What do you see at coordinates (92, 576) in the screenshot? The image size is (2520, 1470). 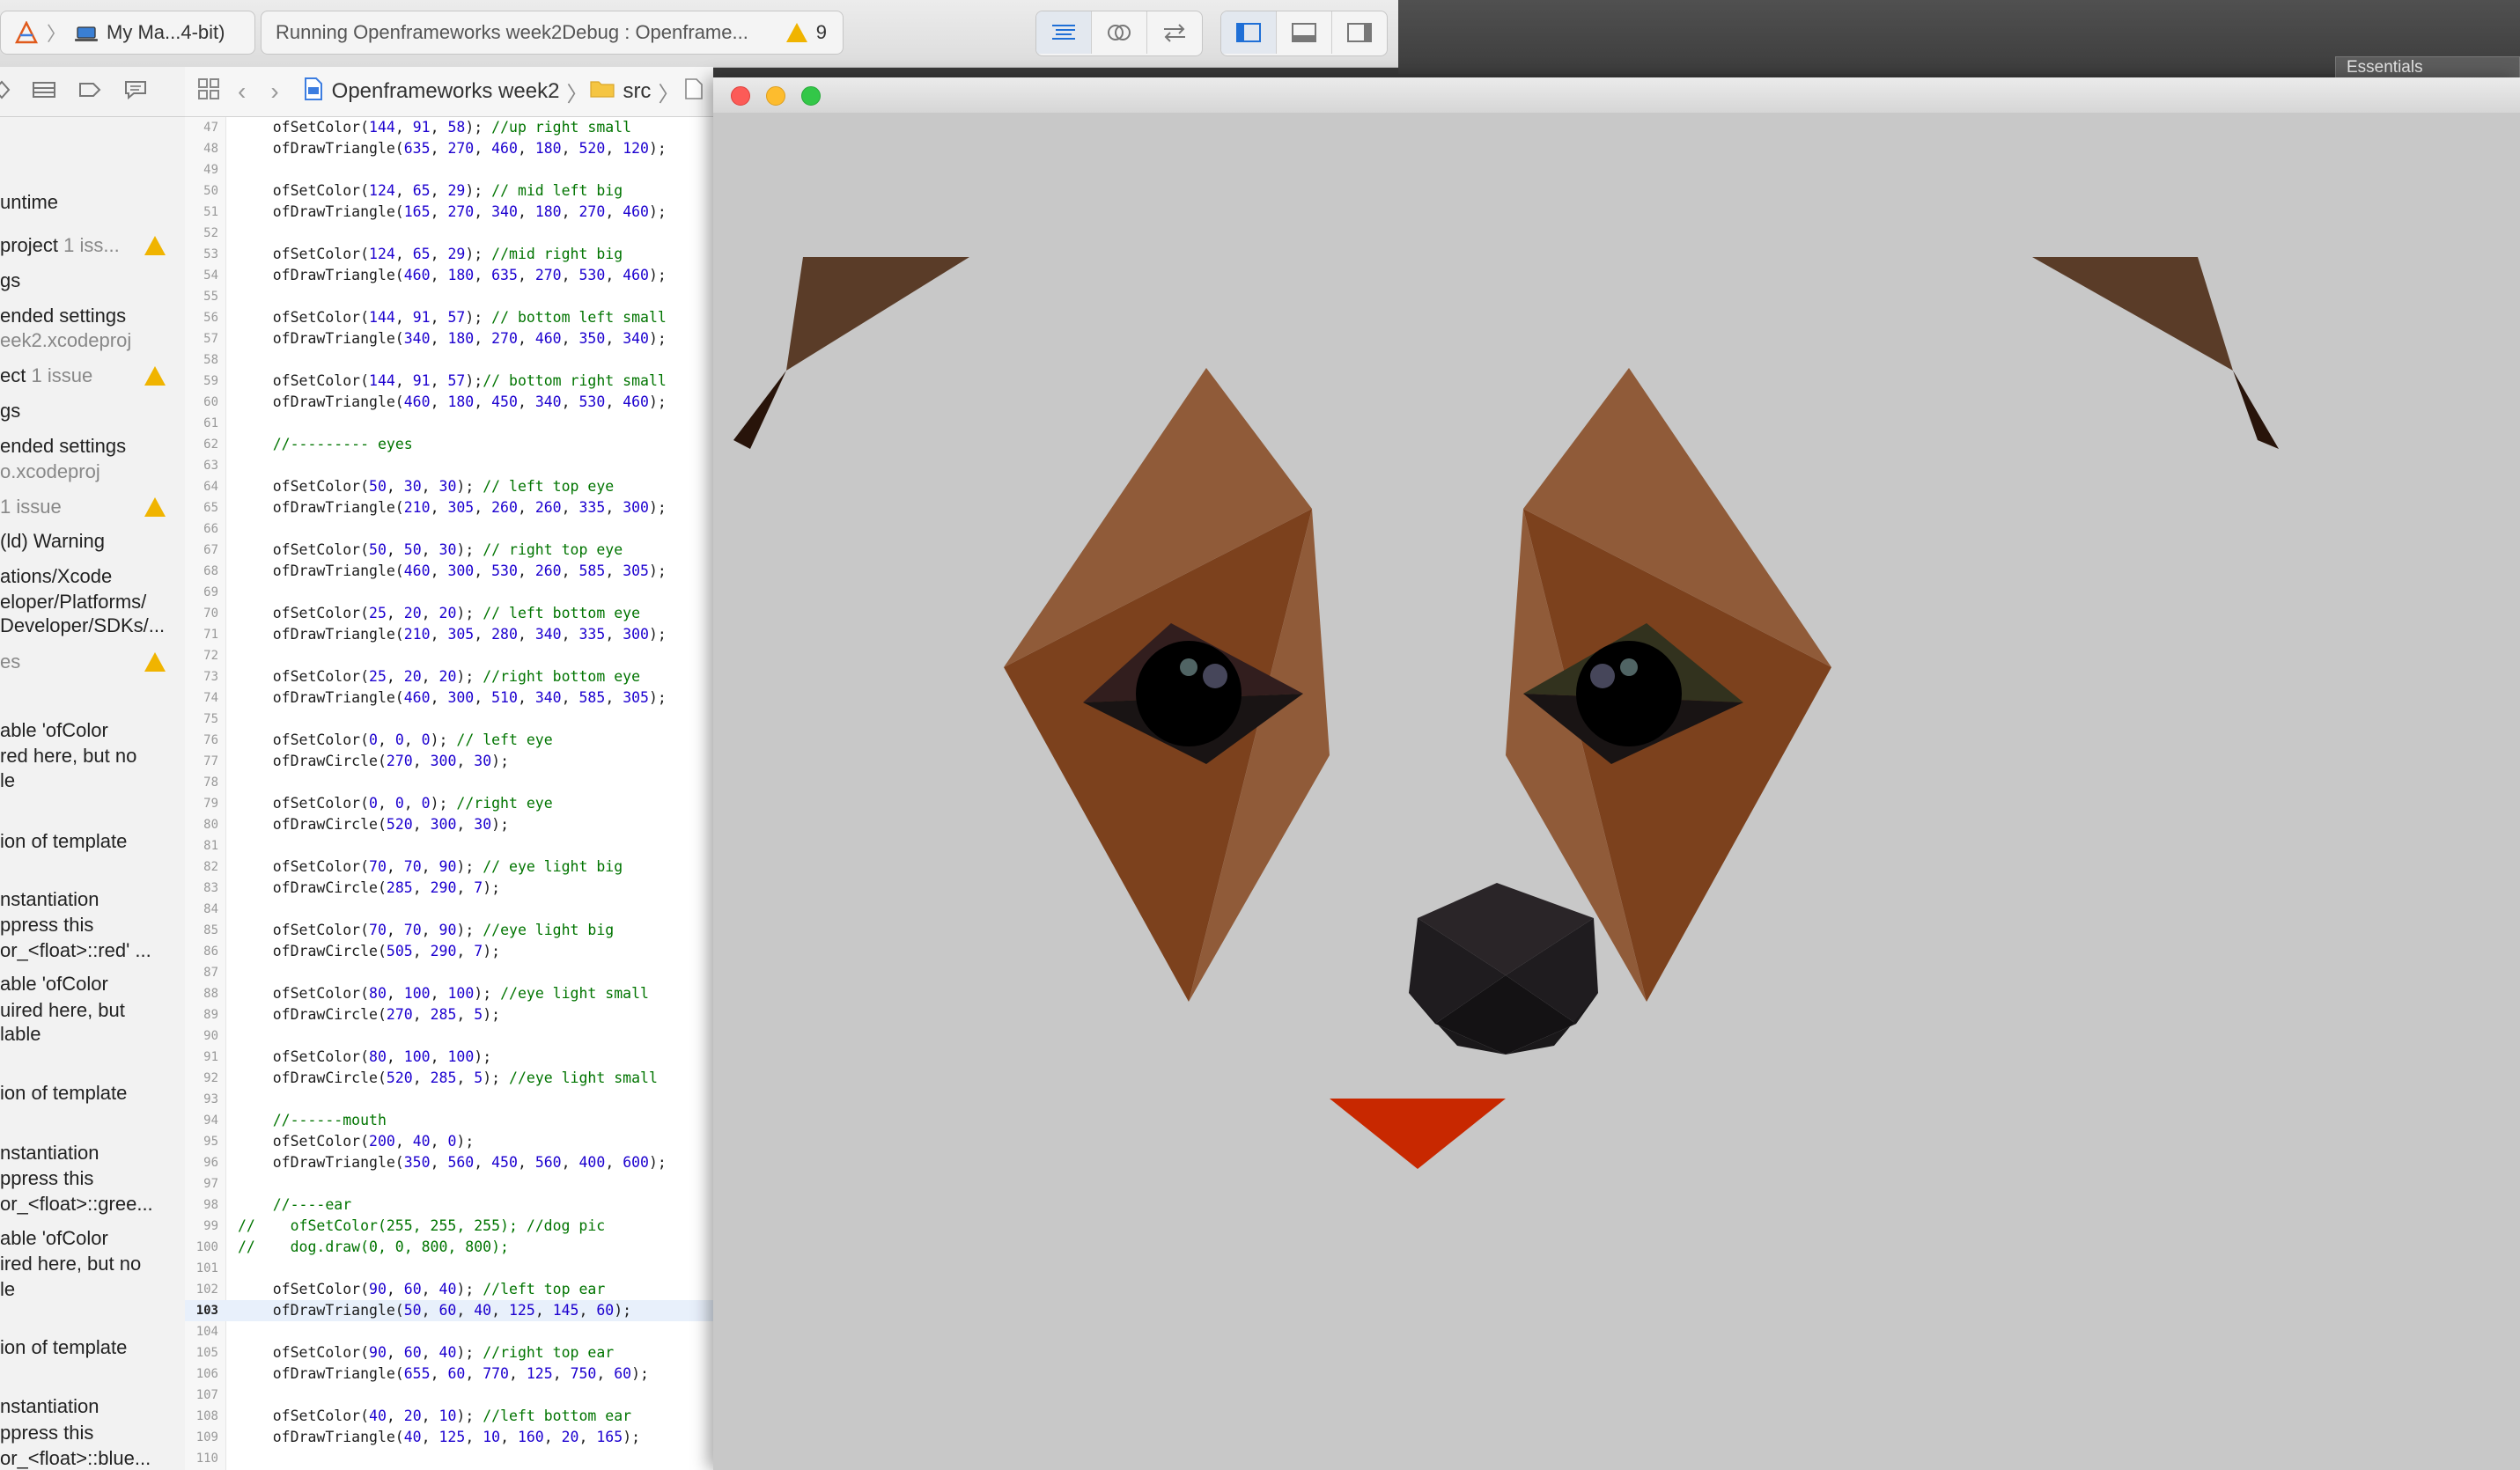 I see `issue-list-item: ations/Xcode` at bounding box center [92, 576].